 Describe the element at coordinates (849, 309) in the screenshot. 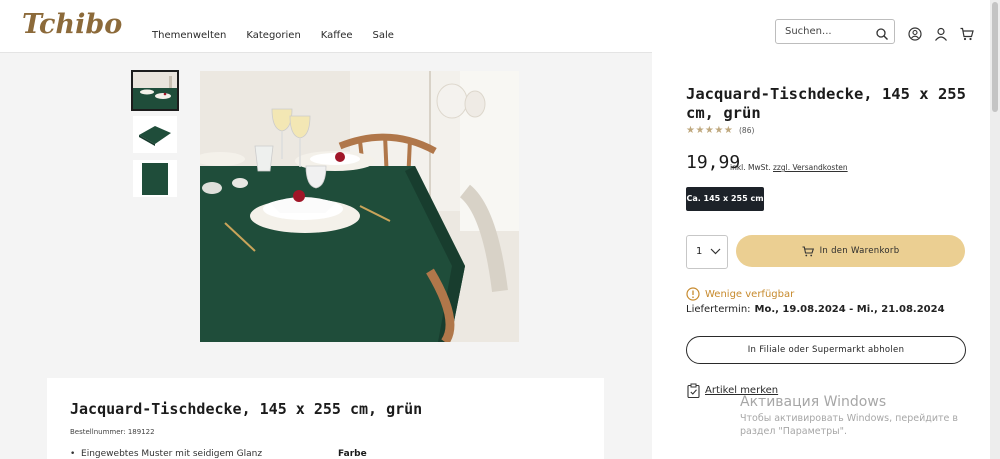

I see `delivery-dates: Mo., 19.08.2024 - Mi., 21.08.2024` at that location.